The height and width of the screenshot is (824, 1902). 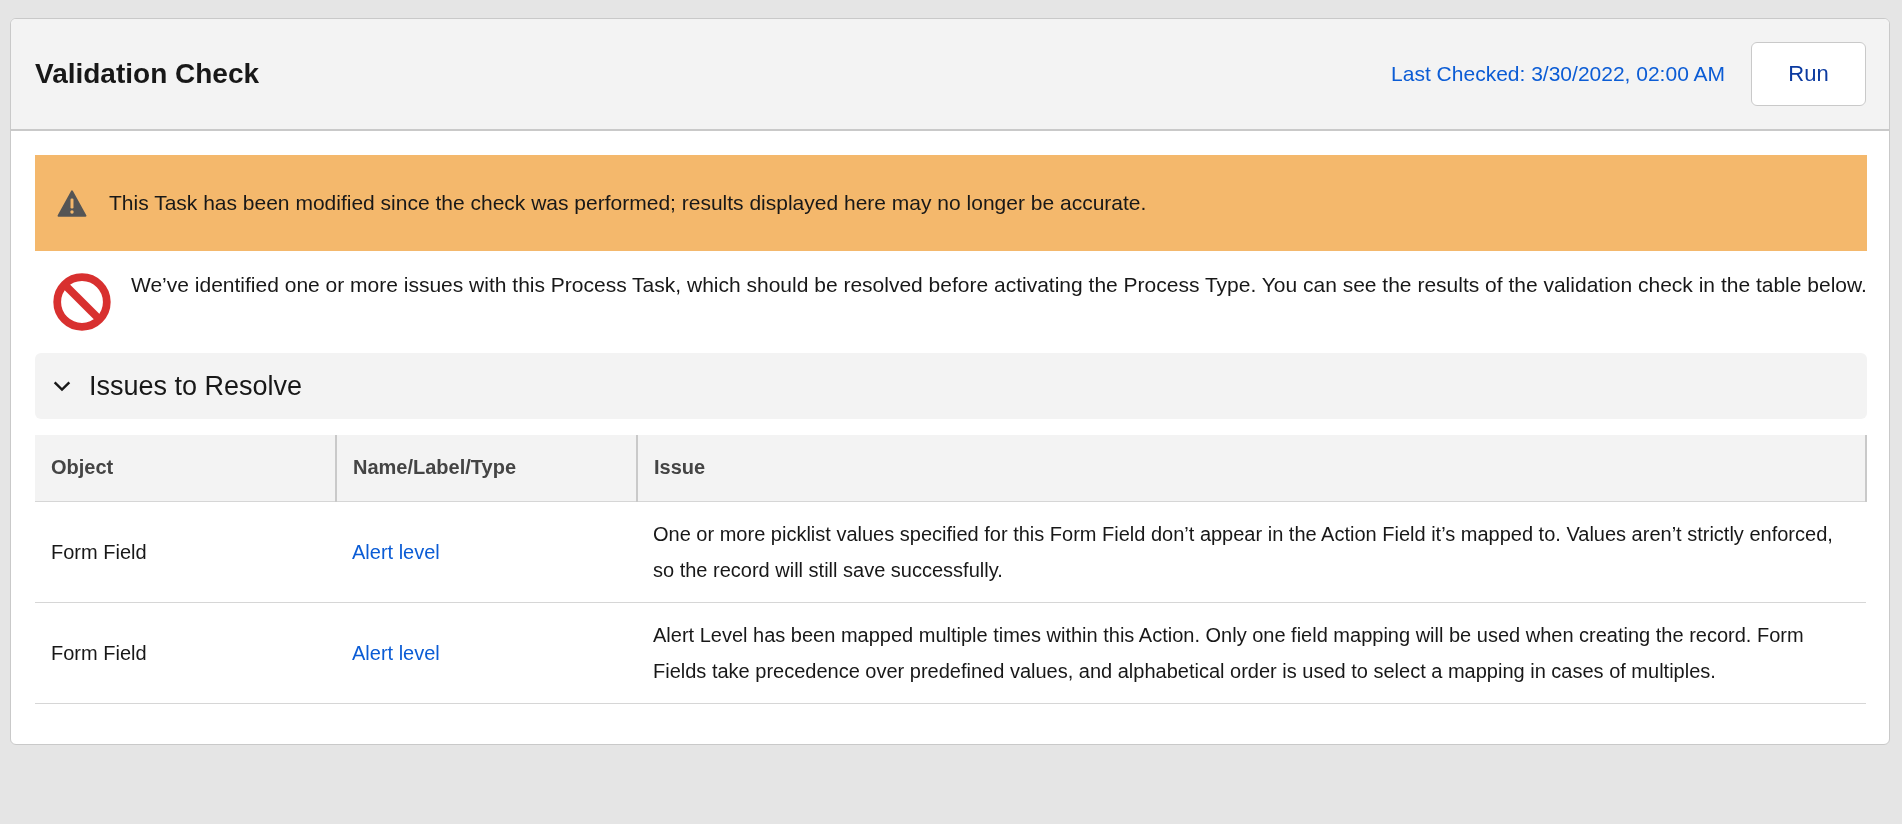 I want to click on card-title: Validation Check, so click(x=147, y=74).